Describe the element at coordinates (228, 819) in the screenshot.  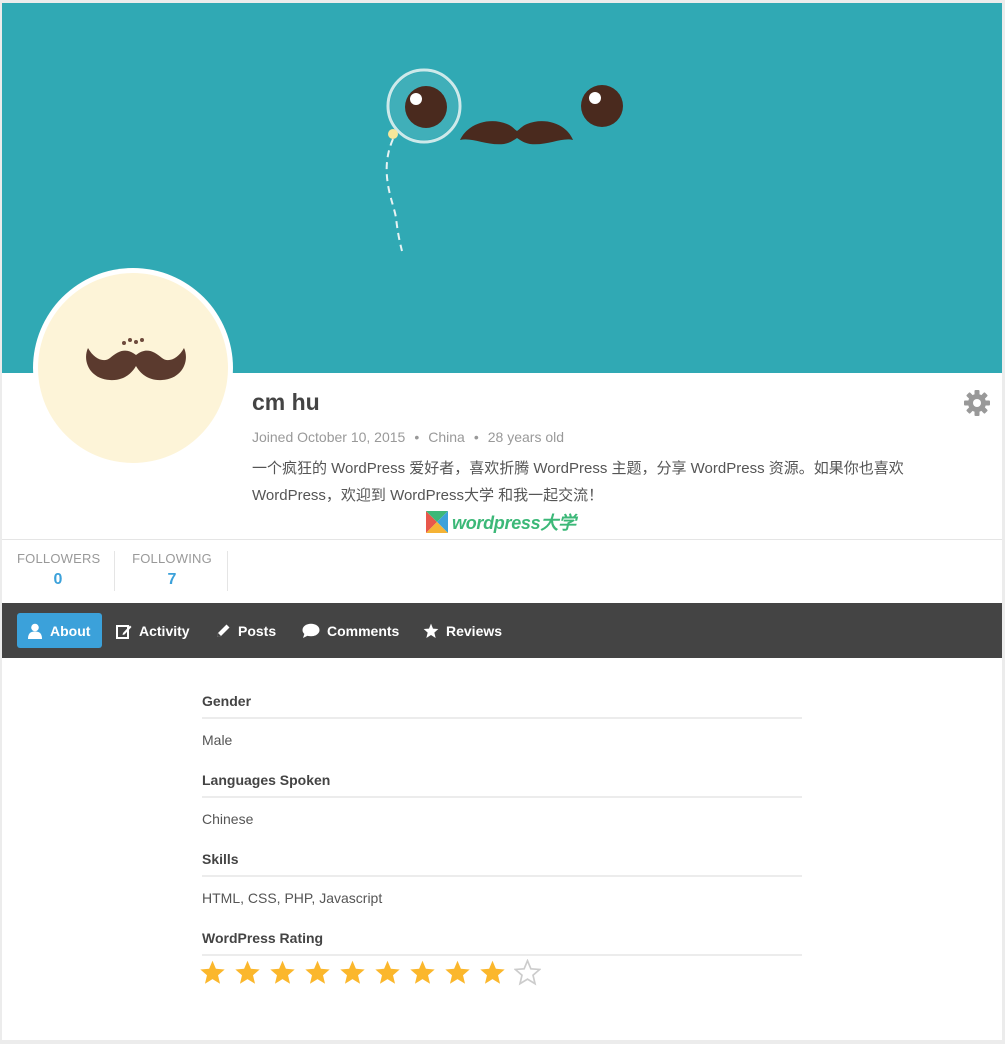
I see `languages-value: Chinese` at that location.